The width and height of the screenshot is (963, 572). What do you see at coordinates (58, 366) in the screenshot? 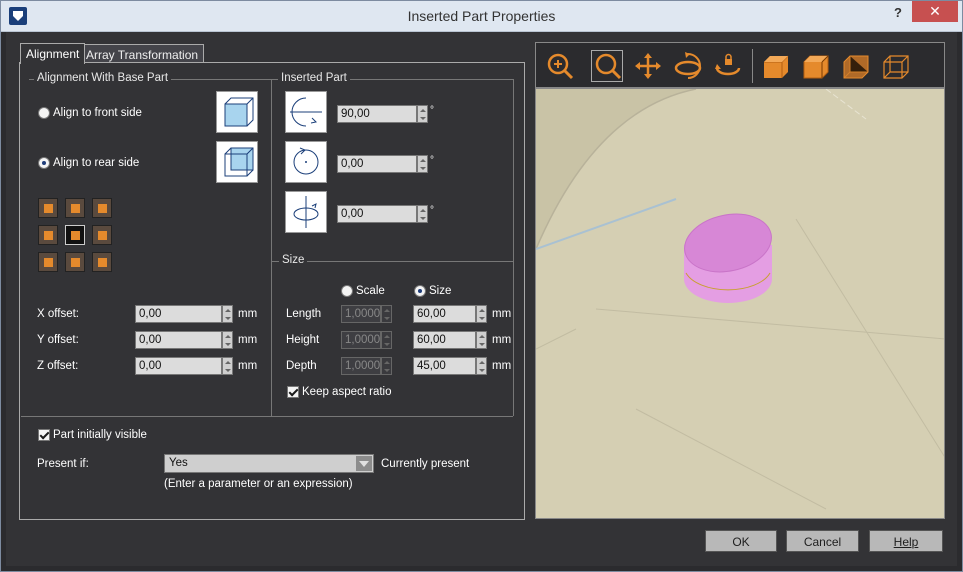
I see `z-offset-label: Z offset:` at bounding box center [58, 366].